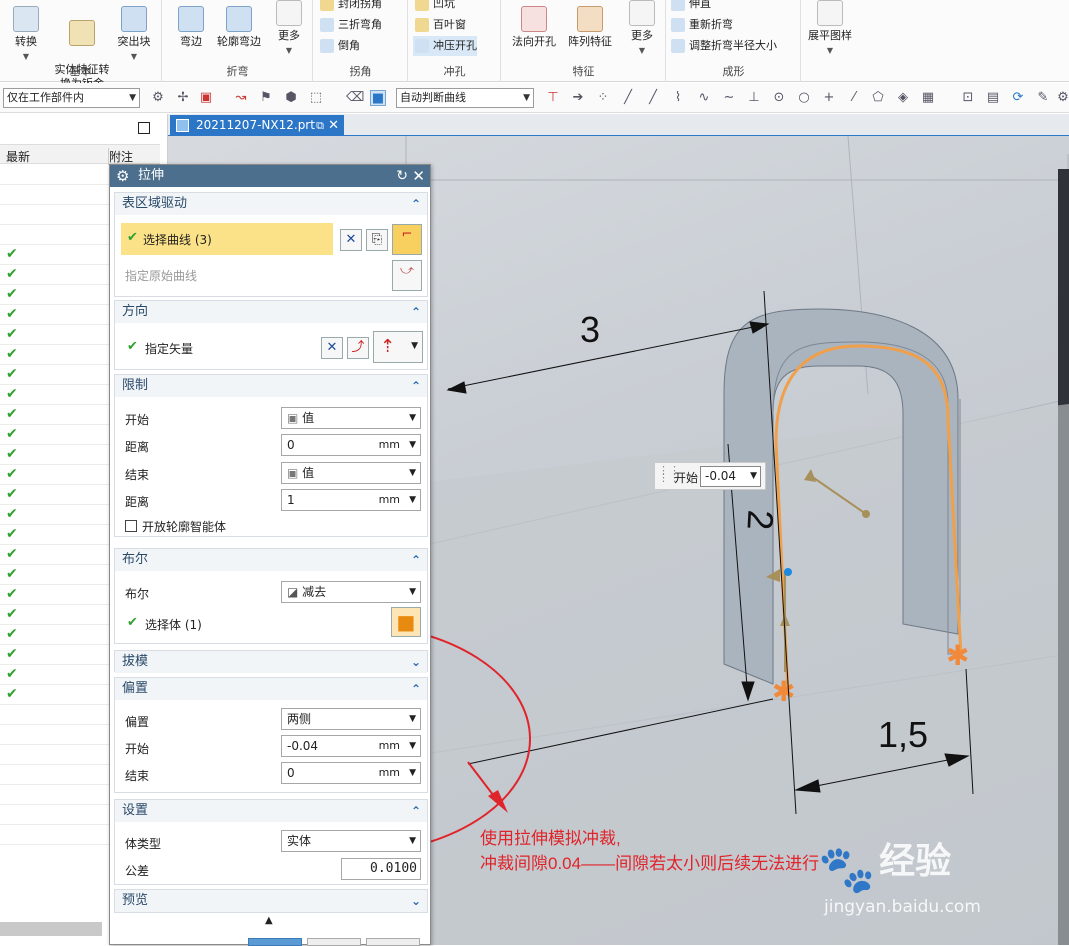 The image size is (1069, 946). Describe the element at coordinates (239, 27) in the screenshot. I see `contour-flange-button: 轮廓弯边` at that location.